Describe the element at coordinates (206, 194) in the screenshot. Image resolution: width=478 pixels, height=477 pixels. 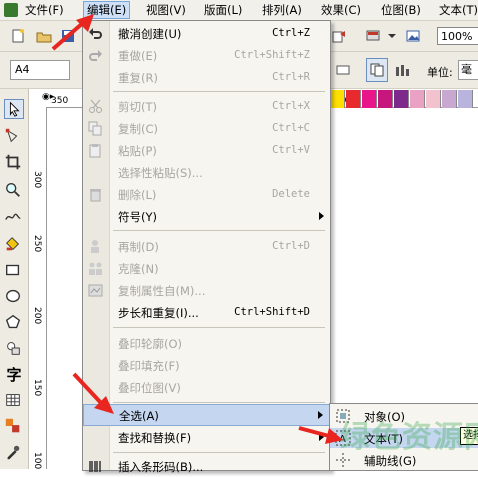
I see `menu-item-delete: 删除(L) Delete` at that location.